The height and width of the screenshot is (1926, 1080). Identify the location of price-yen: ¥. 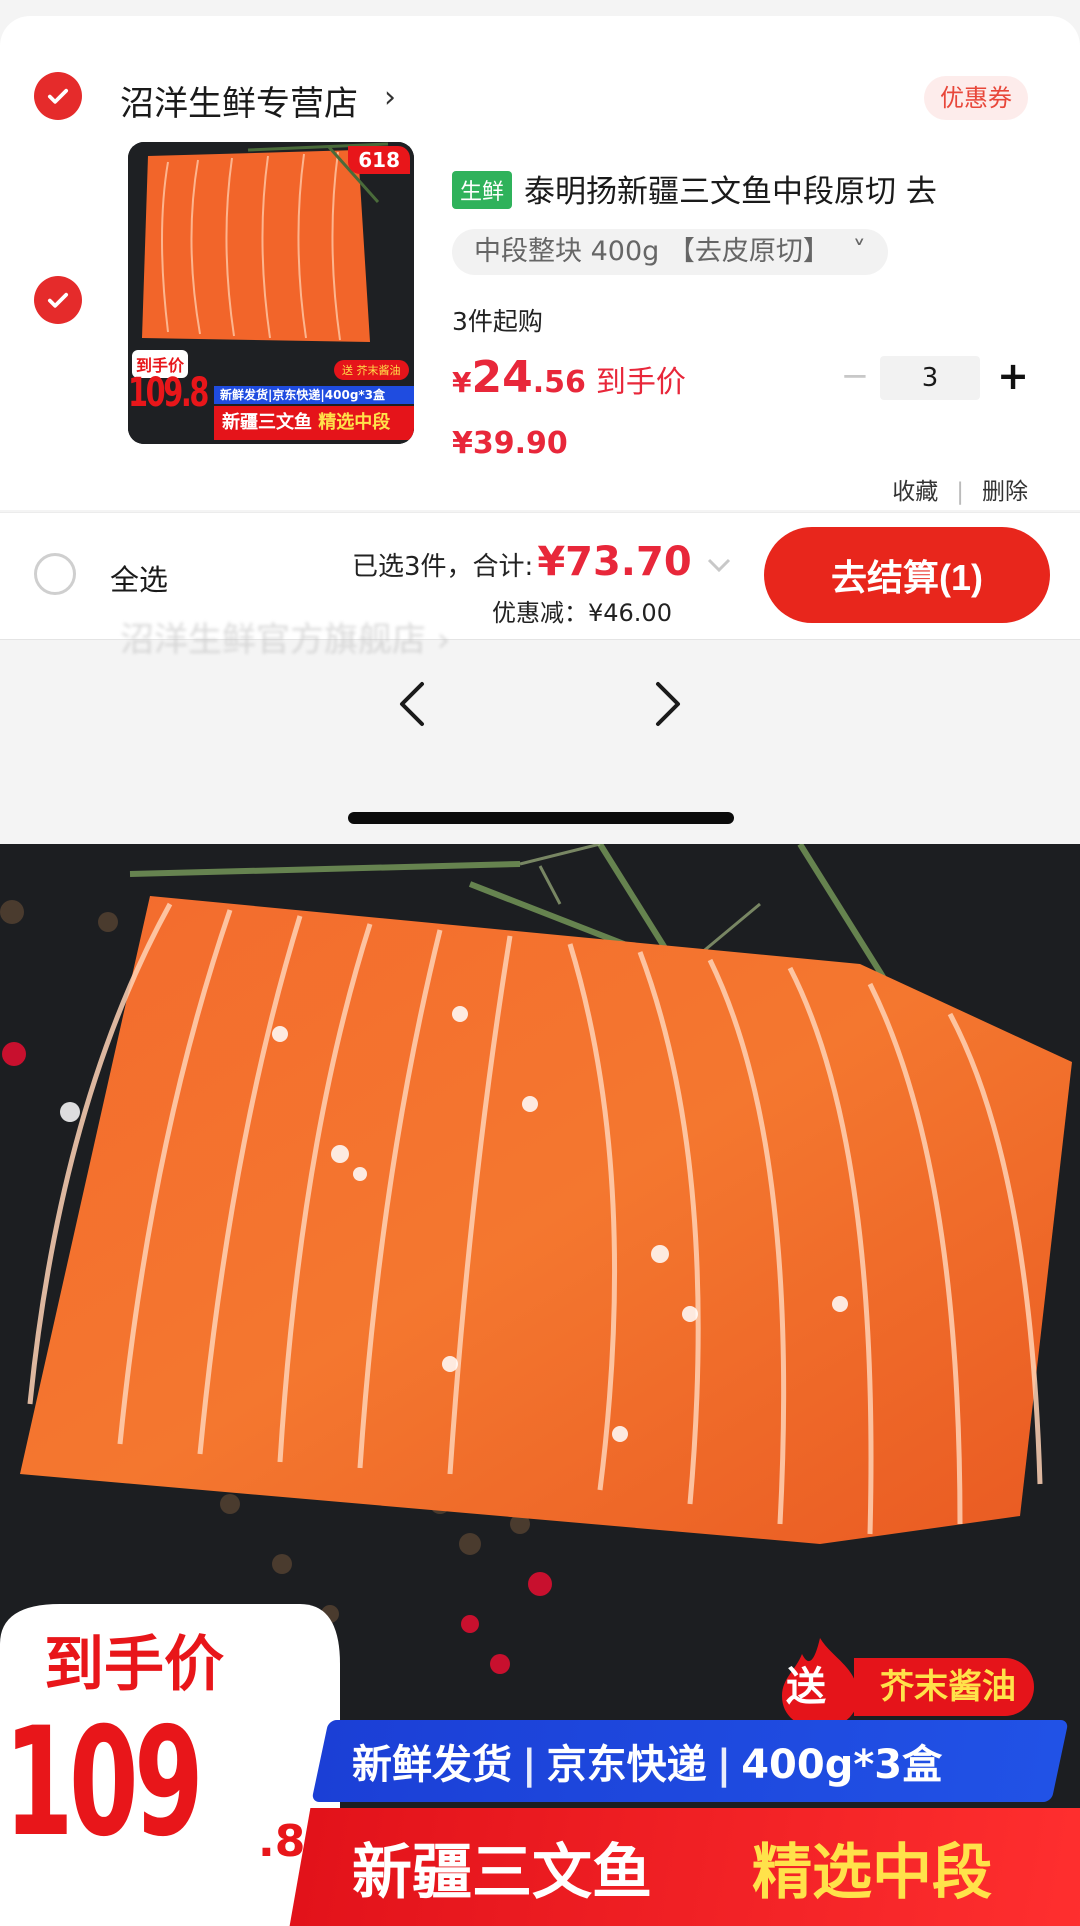
(462, 382).